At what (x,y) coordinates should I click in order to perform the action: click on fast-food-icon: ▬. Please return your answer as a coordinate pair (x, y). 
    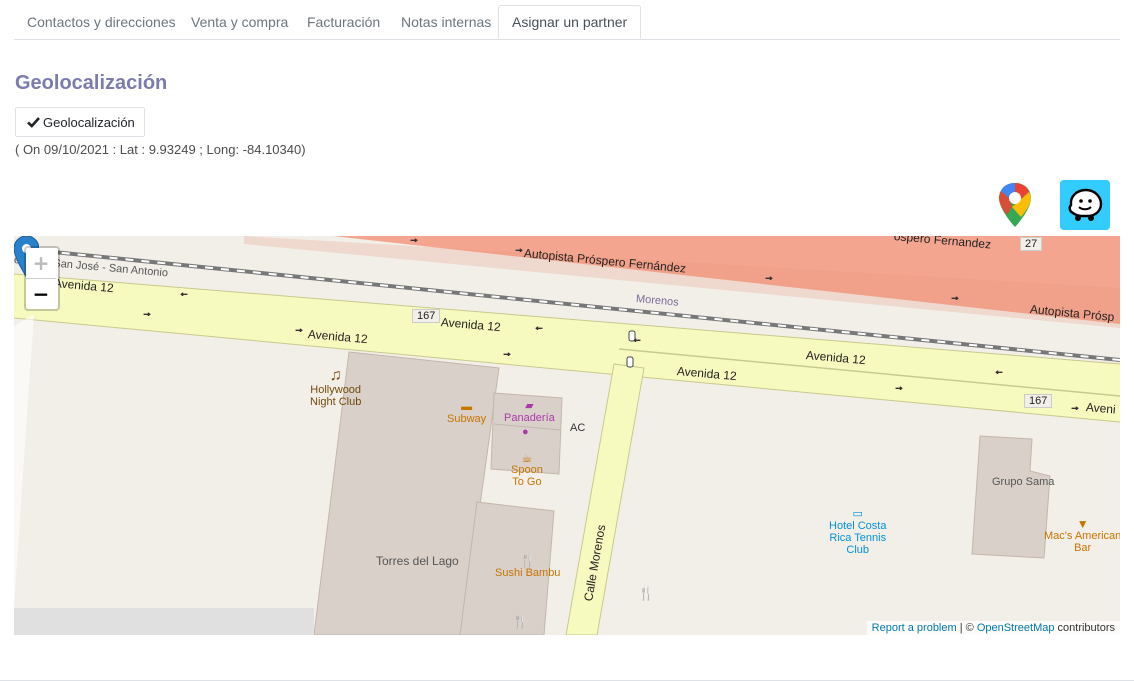
    Looking at the image, I should click on (467, 407).